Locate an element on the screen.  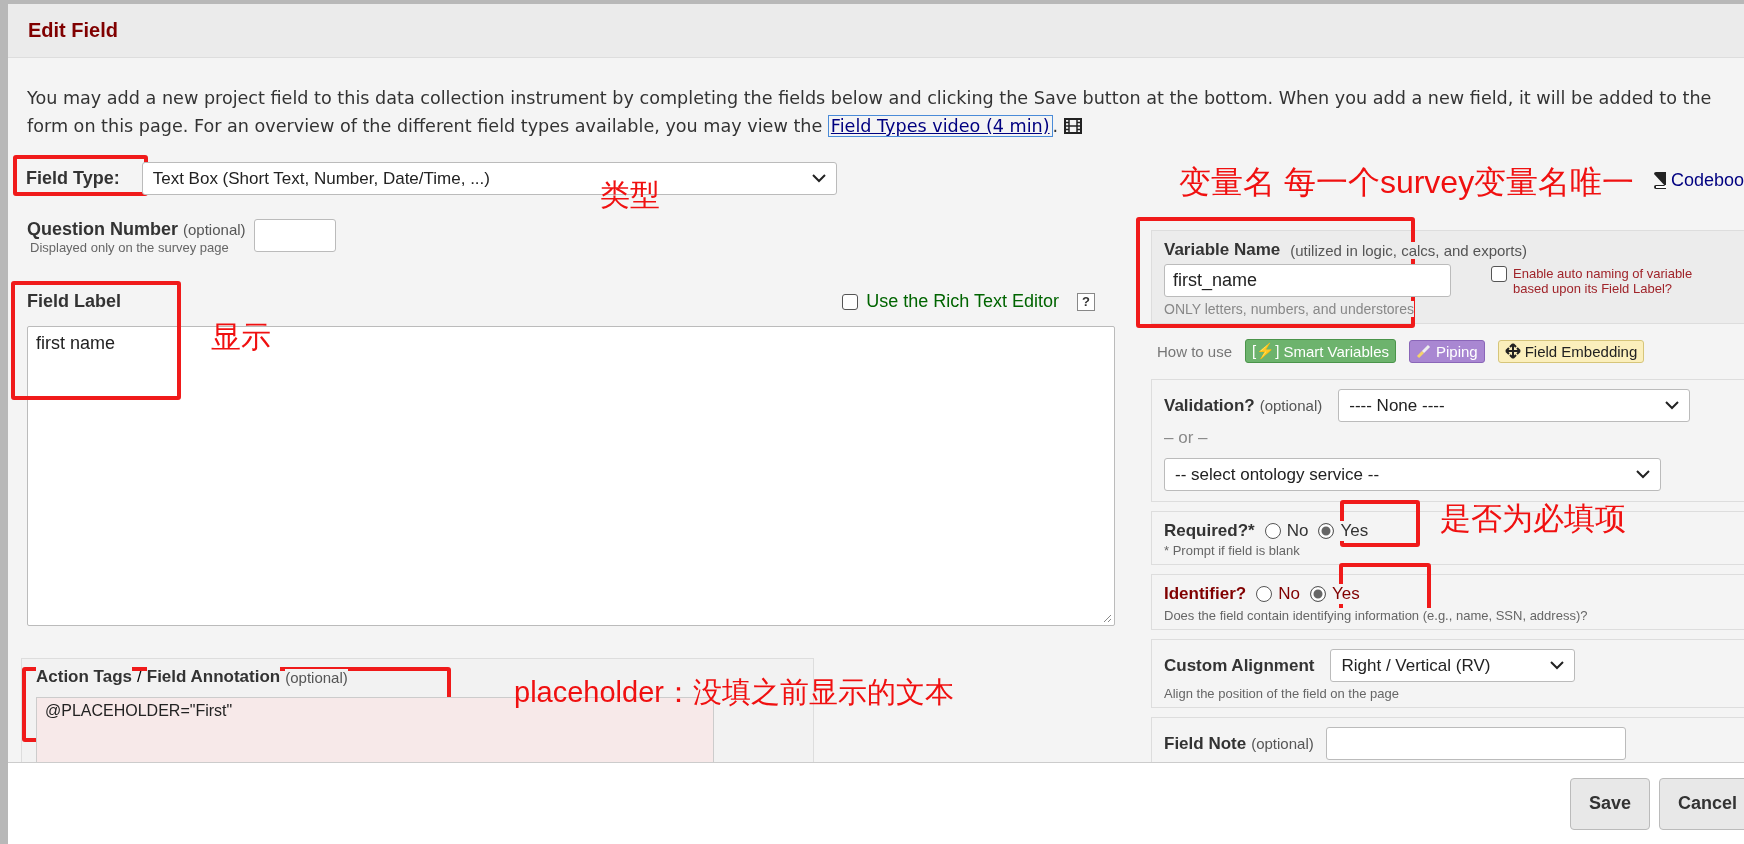
validation-select: ---- None ---- is located at coordinates (1514, 405).